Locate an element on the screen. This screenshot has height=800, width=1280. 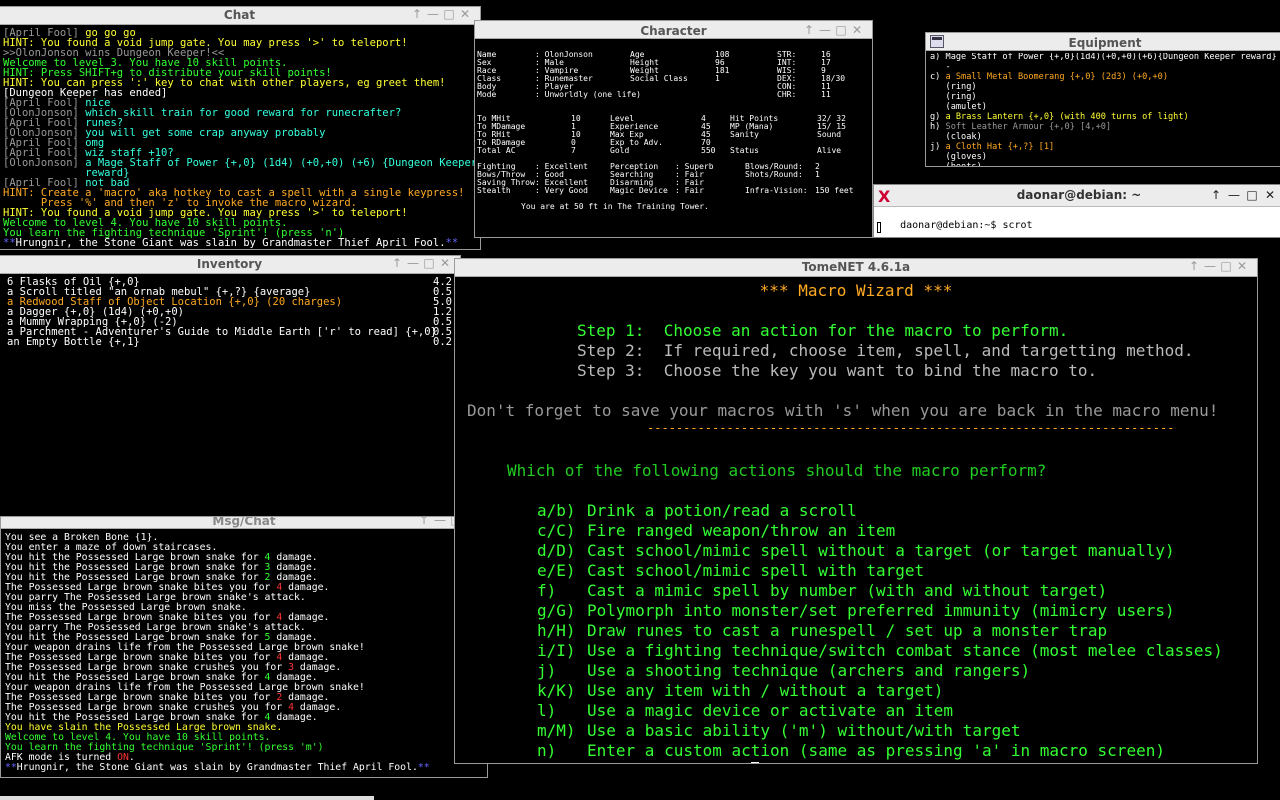
char-combat-label: Total AC is located at coordinates (496, 150).